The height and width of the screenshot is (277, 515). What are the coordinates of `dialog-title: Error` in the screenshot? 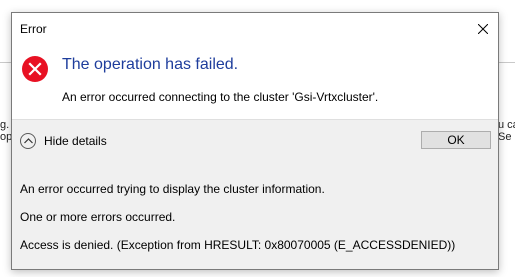 It's located at (33, 29).